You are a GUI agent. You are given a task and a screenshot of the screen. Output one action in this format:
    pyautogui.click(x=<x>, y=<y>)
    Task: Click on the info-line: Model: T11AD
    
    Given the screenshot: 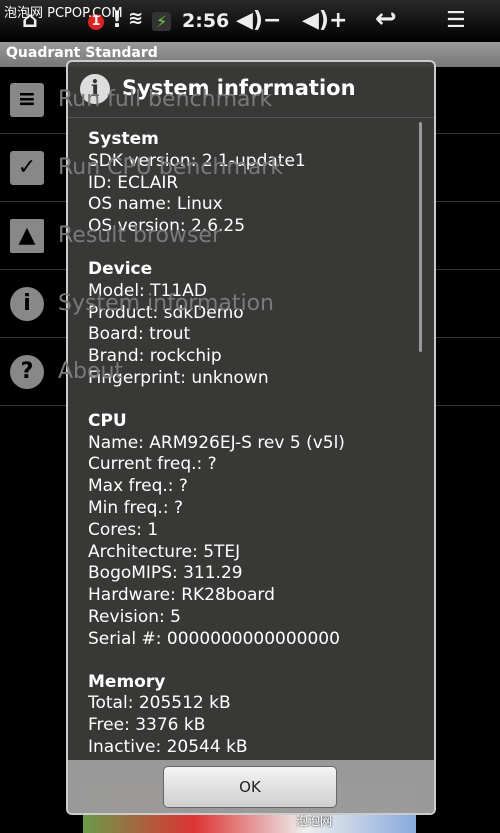 What is the action you would take?
    pyautogui.click(x=147, y=290)
    